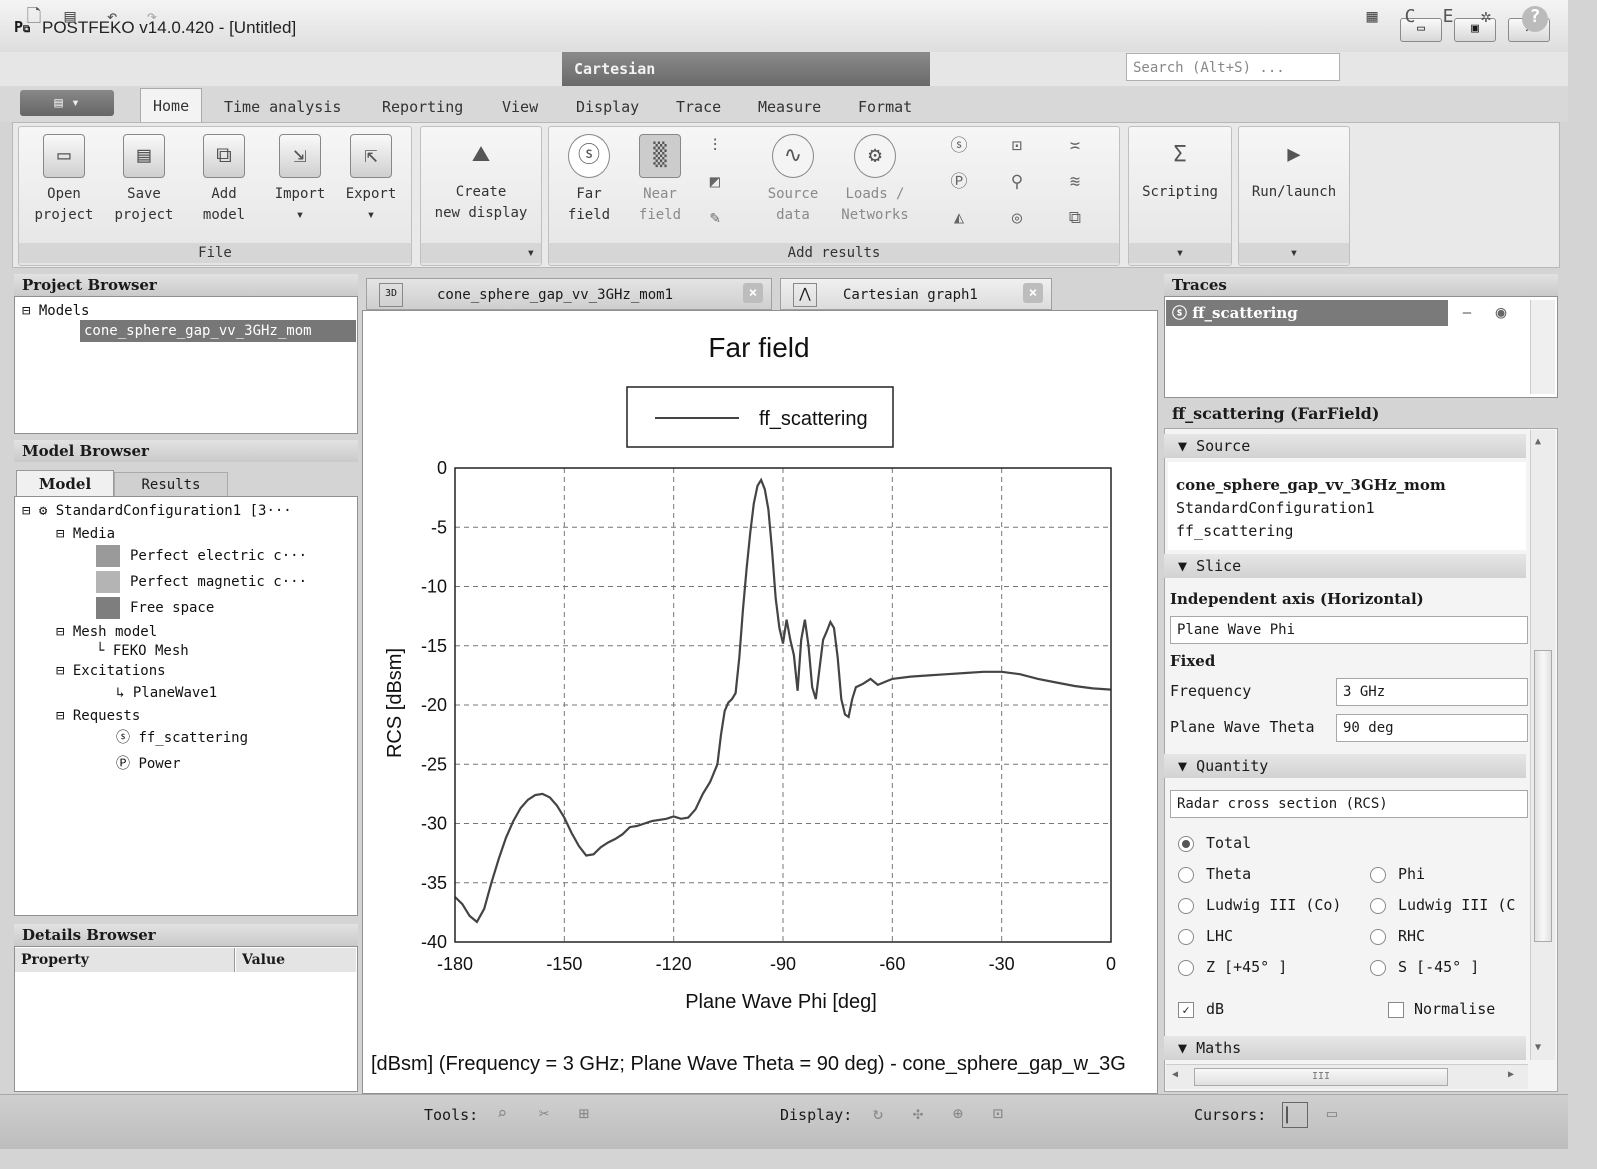 The height and width of the screenshot is (1169, 1597). Describe the element at coordinates (1075, 182) in the screenshot. I see `network-icon: ≋` at that location.